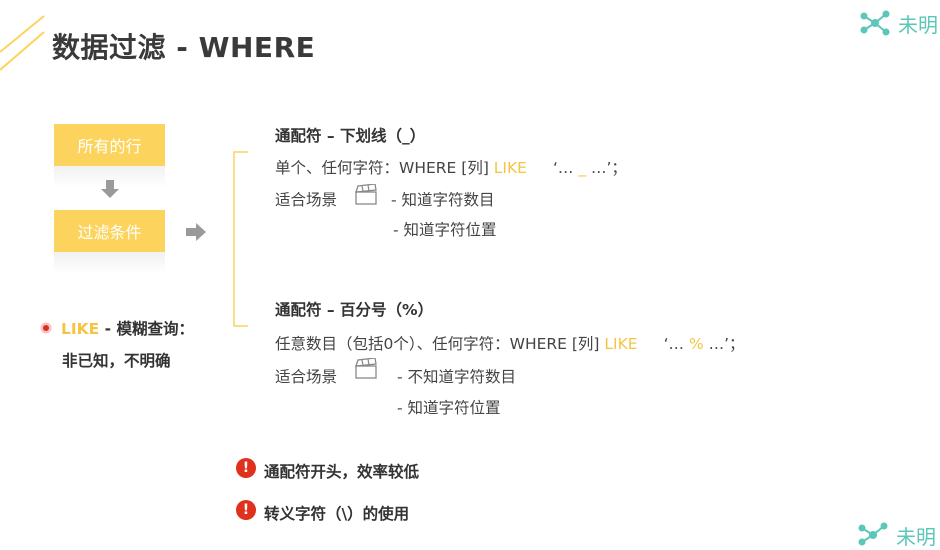 The height and width of the screenshot is (550, 940). What do you see at coordinates (146, 329) in the screenshot?
I see `like-desc: - 模糊查询：` at bounding box center [146, 329].